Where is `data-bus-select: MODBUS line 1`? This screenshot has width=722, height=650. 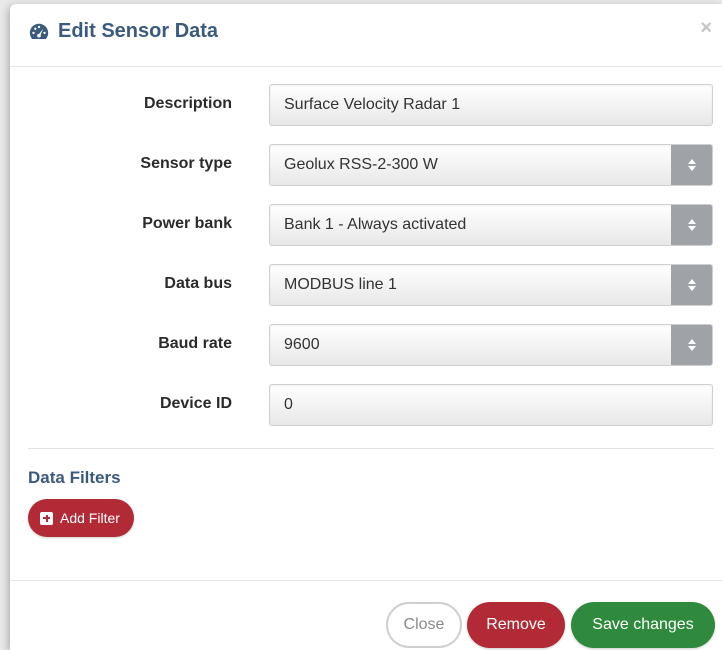 data-bus-select: MODBUS line 1 is located at coordinates (491, 285).